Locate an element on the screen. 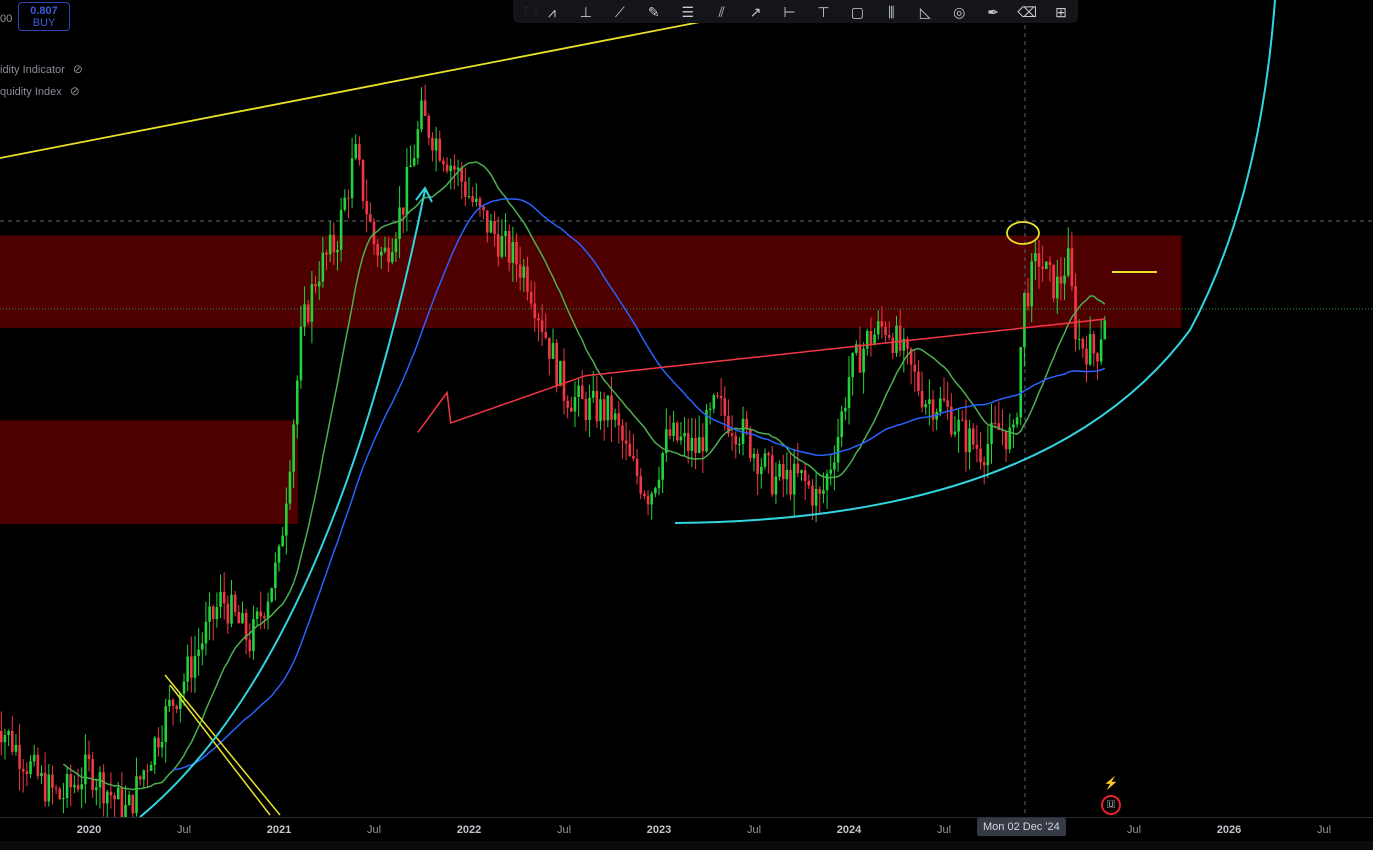 This screenshot has height=850, width=1373. trend-line-icon: ⟋ is located at coordinates (620, 12).